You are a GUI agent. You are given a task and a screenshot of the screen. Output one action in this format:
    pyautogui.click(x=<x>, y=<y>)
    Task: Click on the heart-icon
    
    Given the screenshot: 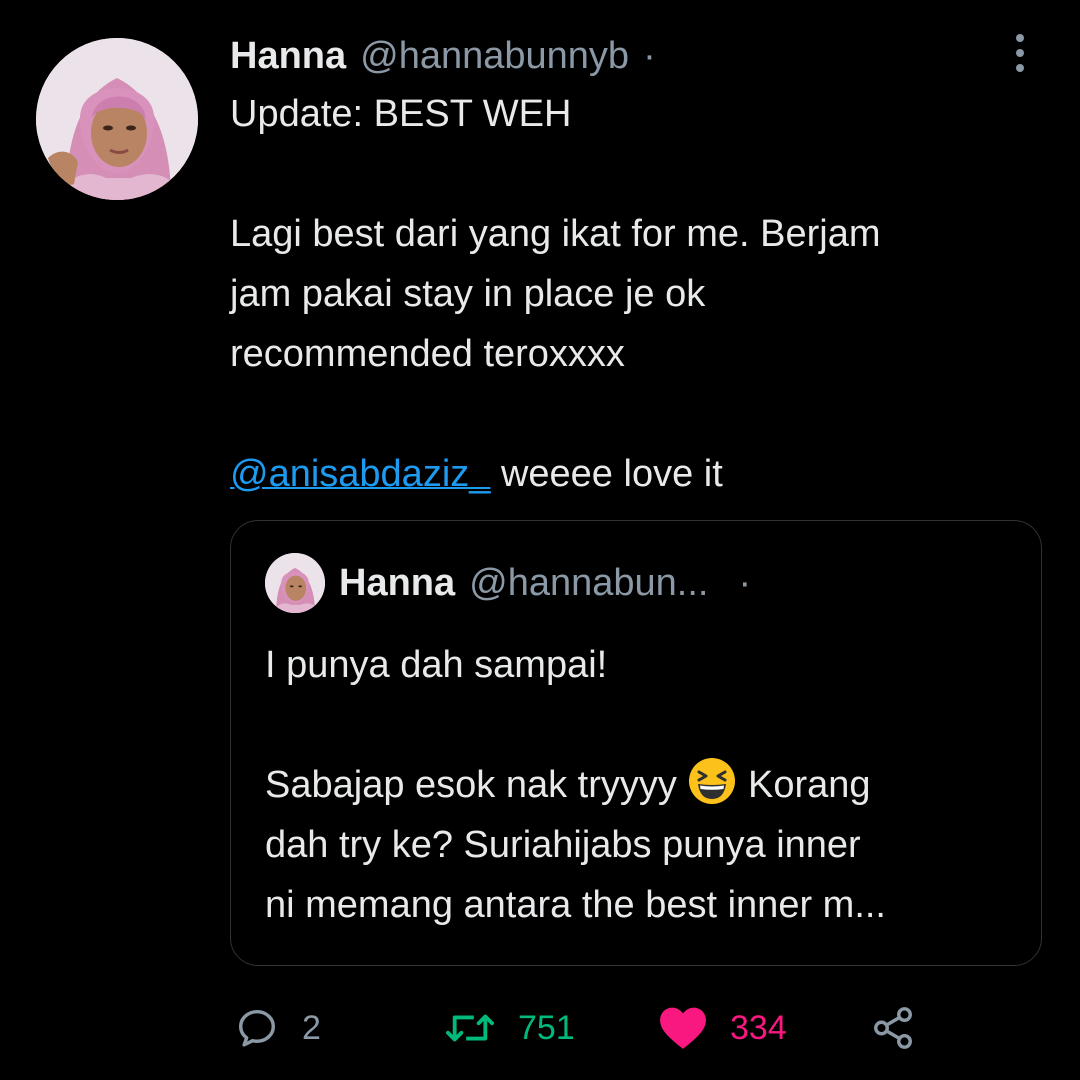 What is the action you would take?
    pyautogui.click(x=683, y=1028)
    